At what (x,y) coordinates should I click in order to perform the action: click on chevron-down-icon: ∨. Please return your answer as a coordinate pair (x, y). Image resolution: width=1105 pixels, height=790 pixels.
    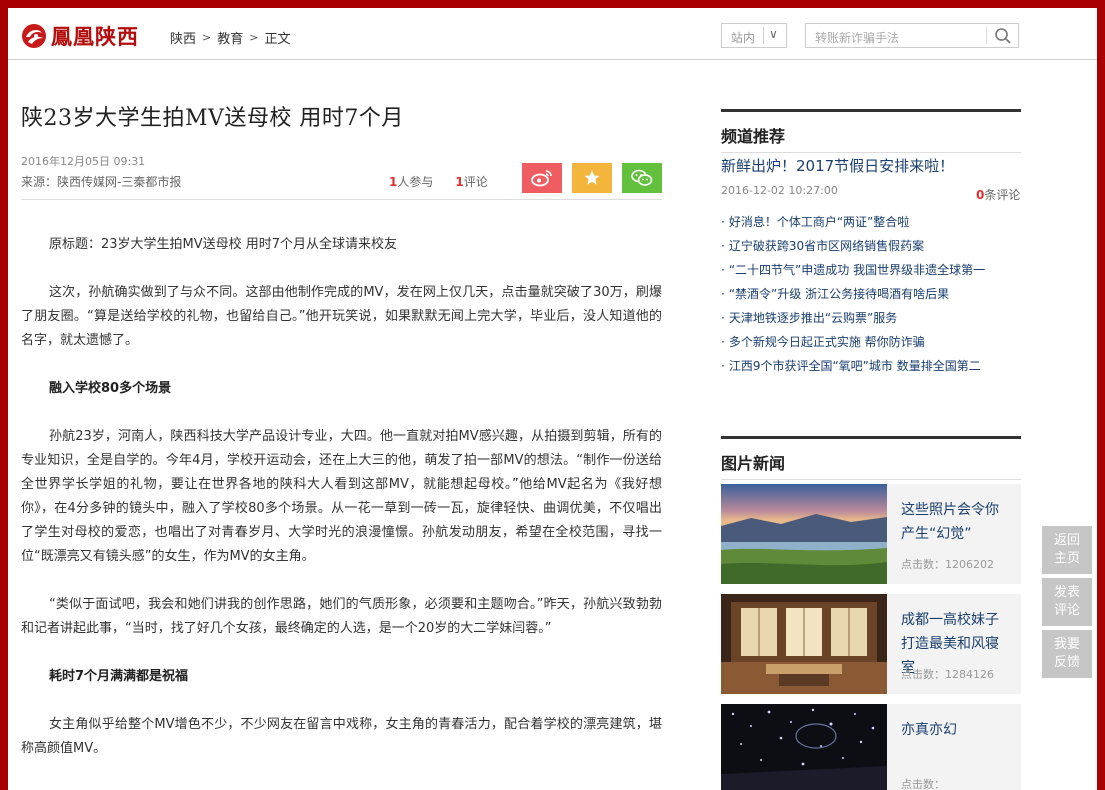
    Looking at the image, I should click on (773, 34).